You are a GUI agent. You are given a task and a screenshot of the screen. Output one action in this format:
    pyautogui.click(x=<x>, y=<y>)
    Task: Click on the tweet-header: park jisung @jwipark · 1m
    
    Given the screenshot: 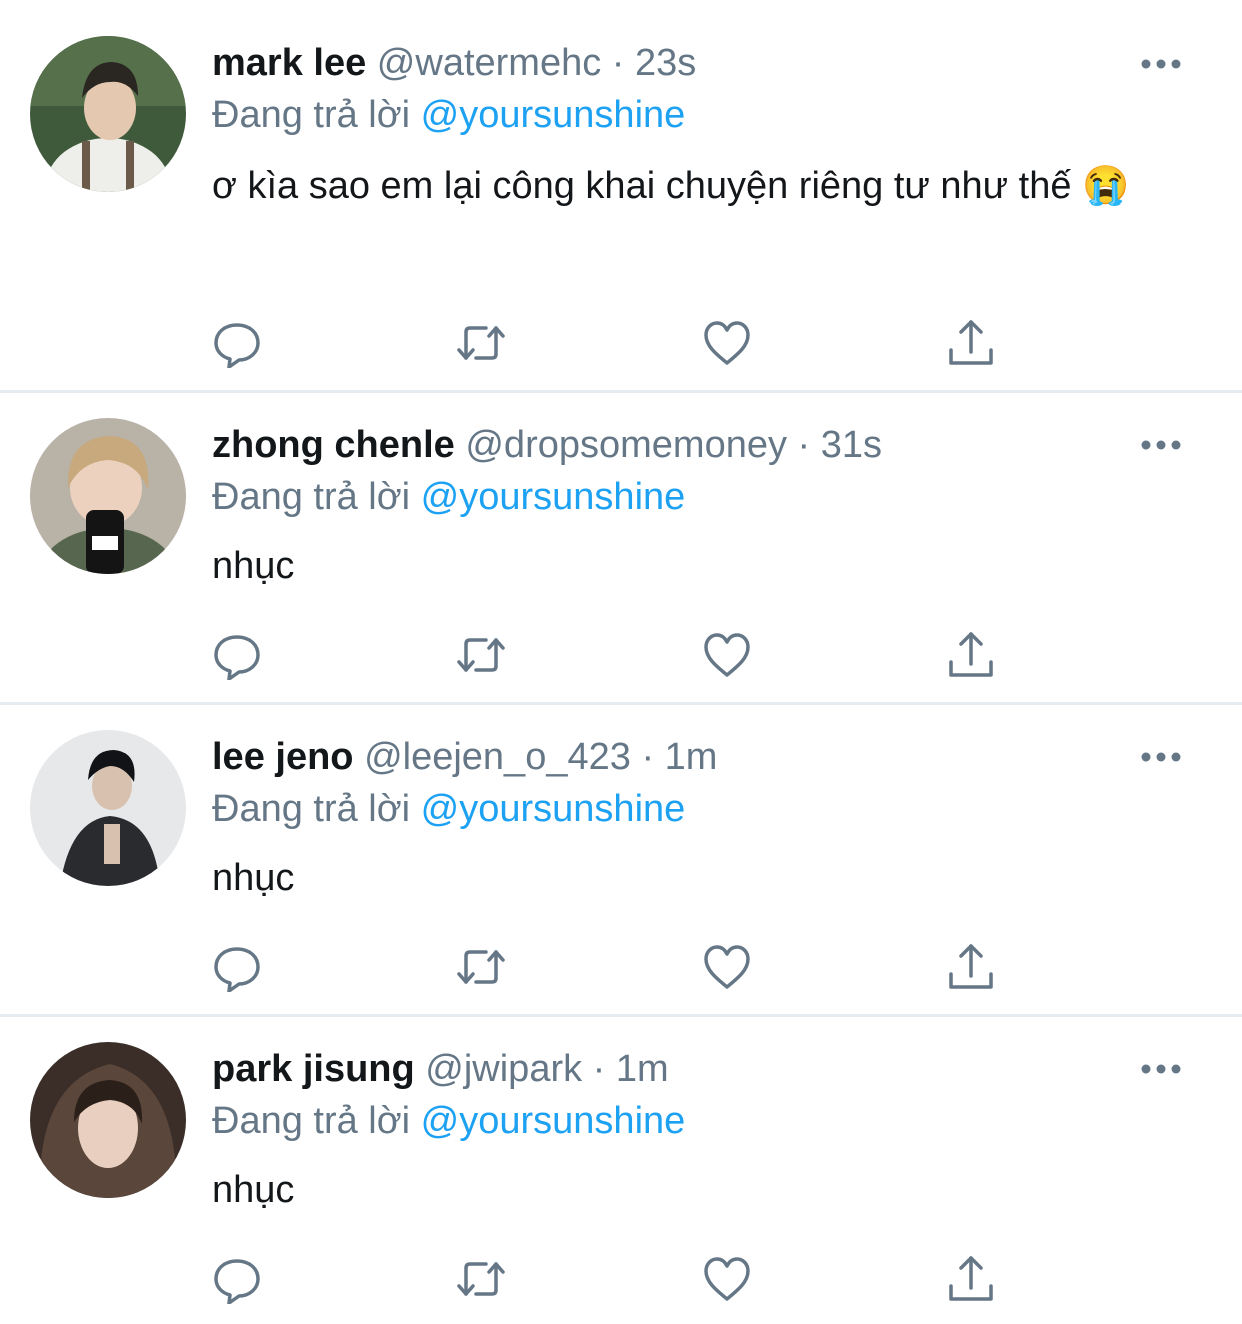 What is the action you would take?
    pyautogui.click(x=440, y=1069)
    